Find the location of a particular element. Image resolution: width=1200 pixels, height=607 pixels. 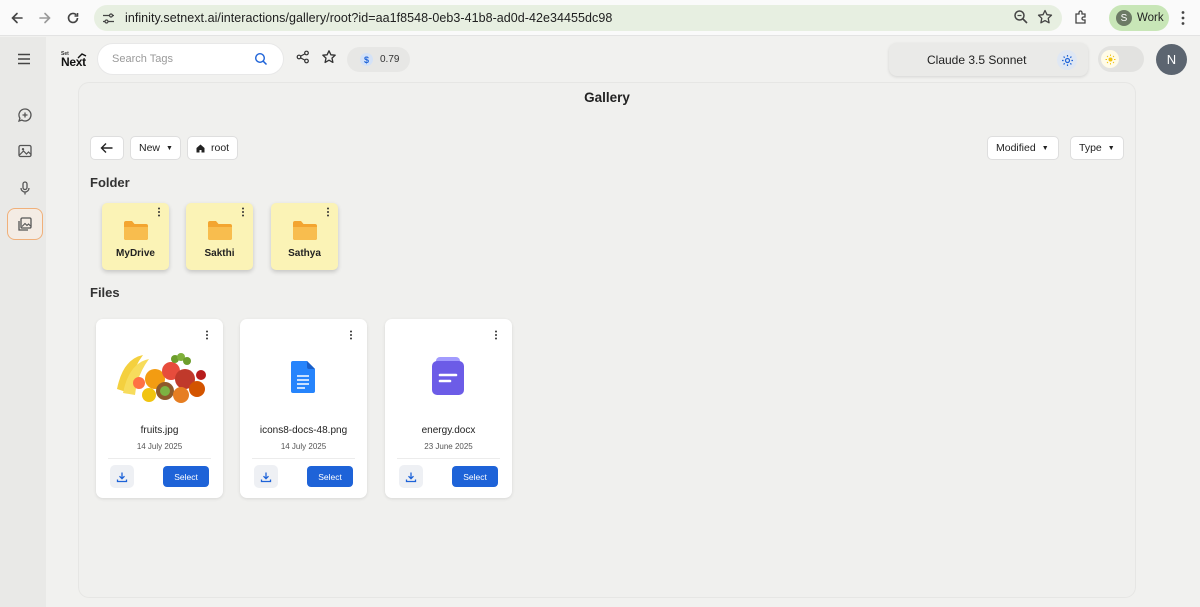

search-tags-bar is located at coordinates (190, 59).